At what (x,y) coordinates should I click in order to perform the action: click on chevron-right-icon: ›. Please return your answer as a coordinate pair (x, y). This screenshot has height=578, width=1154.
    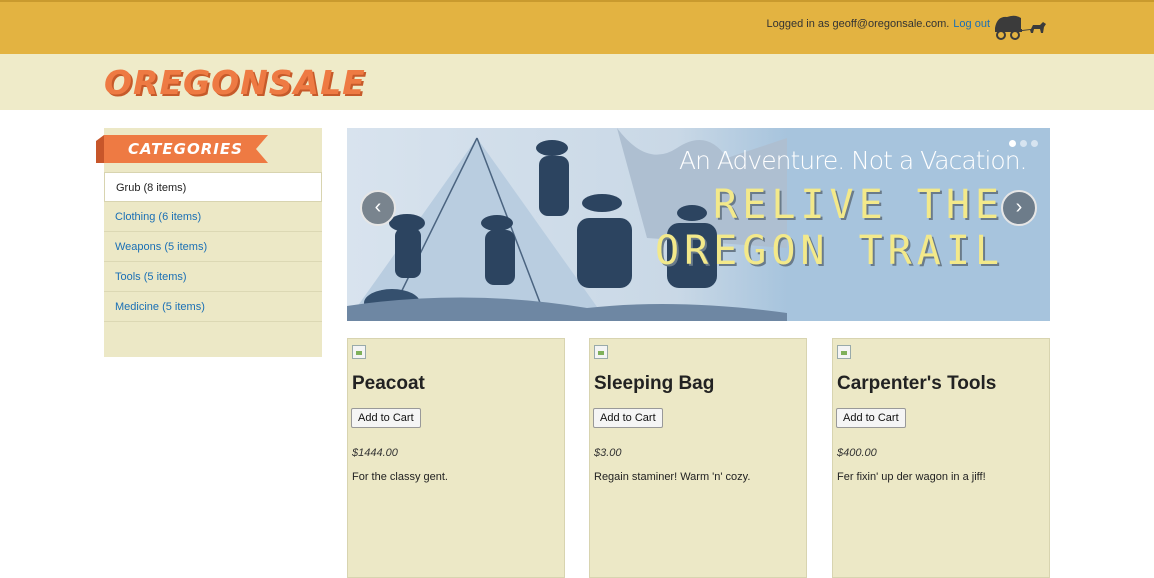
    Looking at the image, I should click on (1019, 207).